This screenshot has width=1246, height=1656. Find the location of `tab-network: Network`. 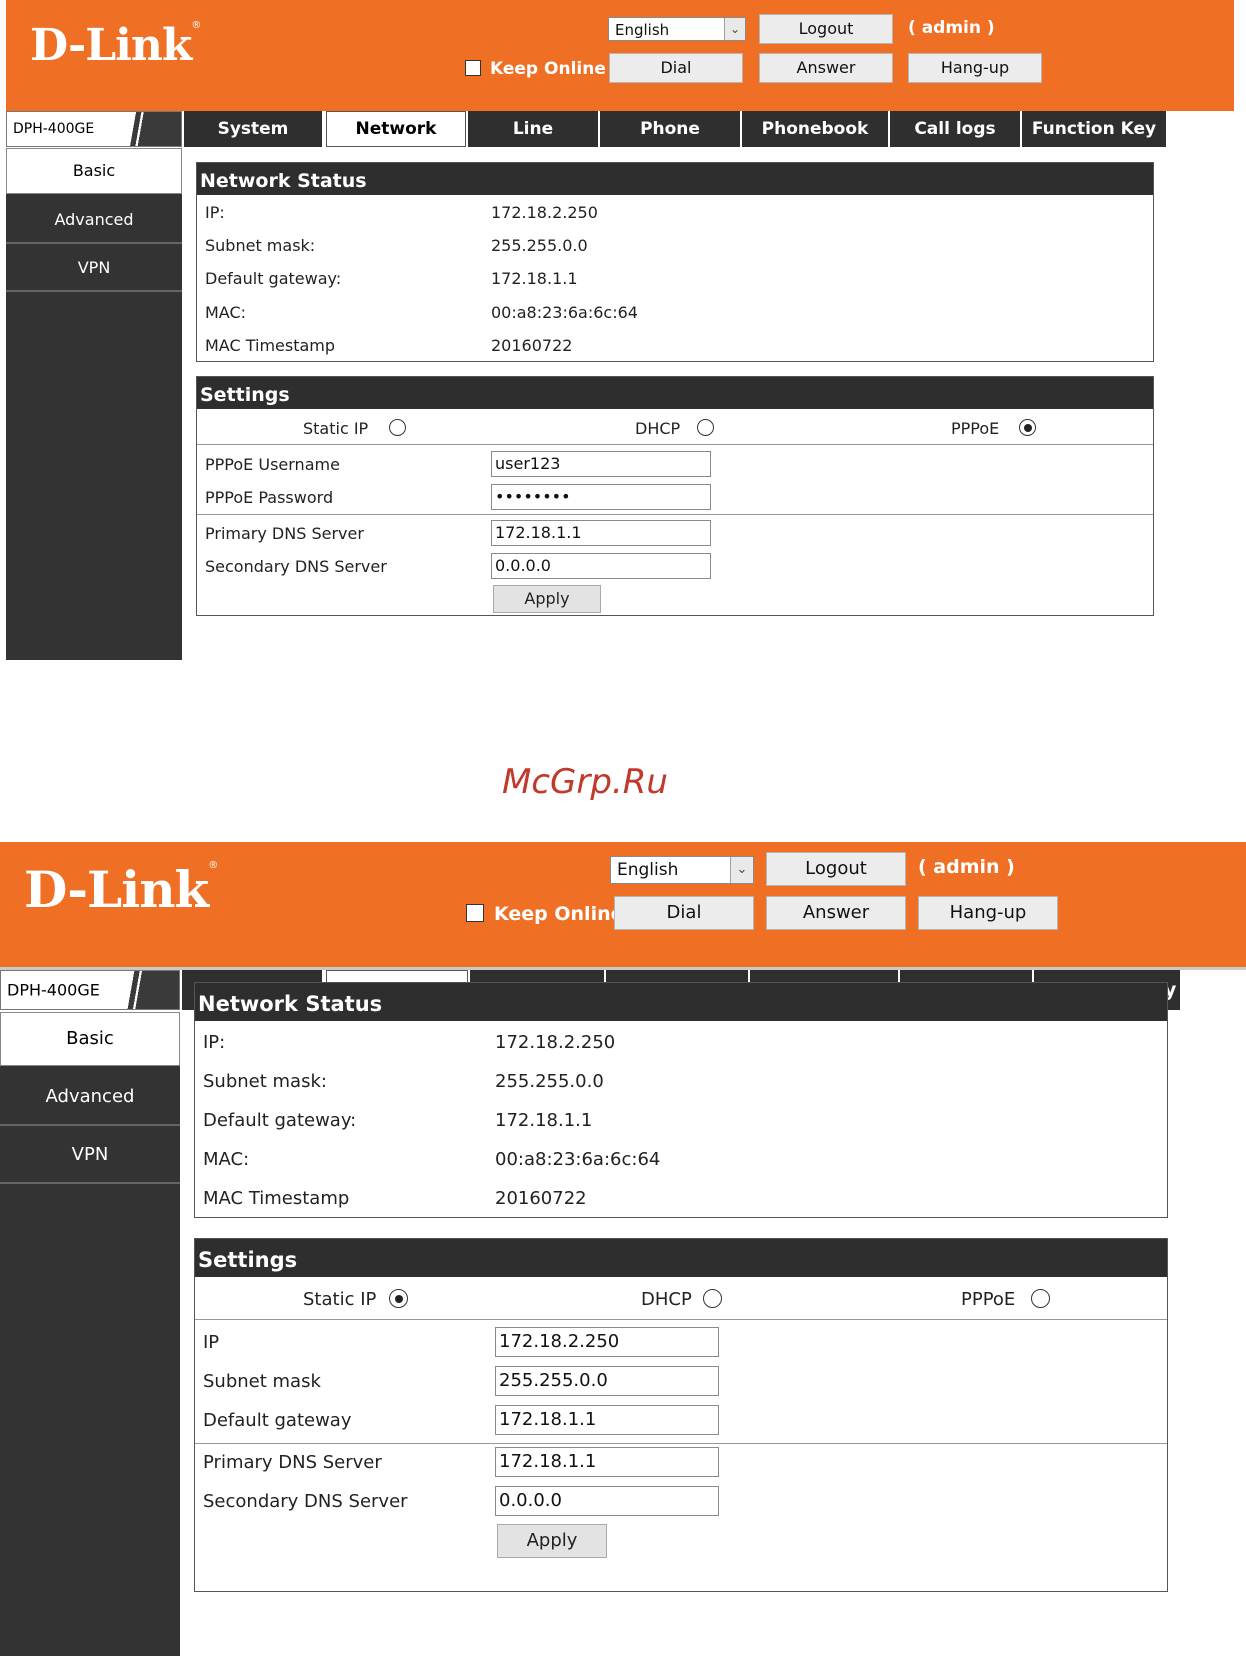

tab-network: Network is located at coordinates (396, 129).